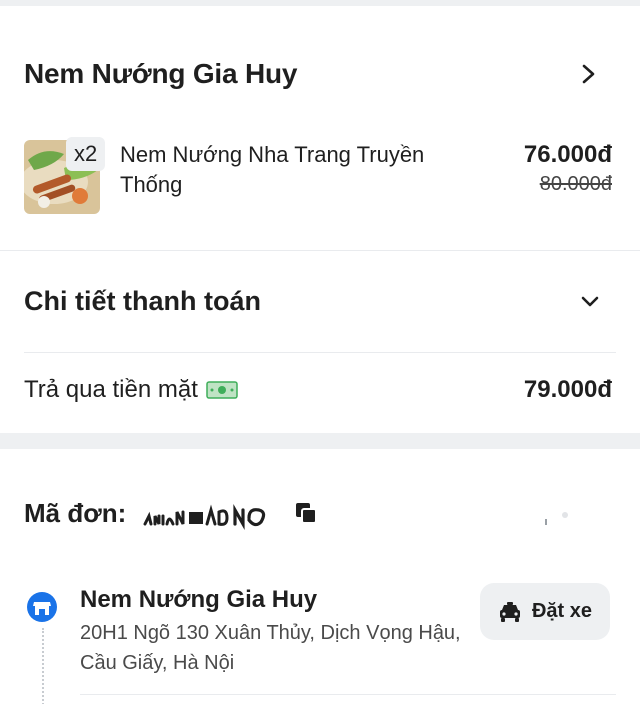 Image resolution: width=640 pixels, height=704 pixels. I want to click on store-pin-icon, so click(42, 607).